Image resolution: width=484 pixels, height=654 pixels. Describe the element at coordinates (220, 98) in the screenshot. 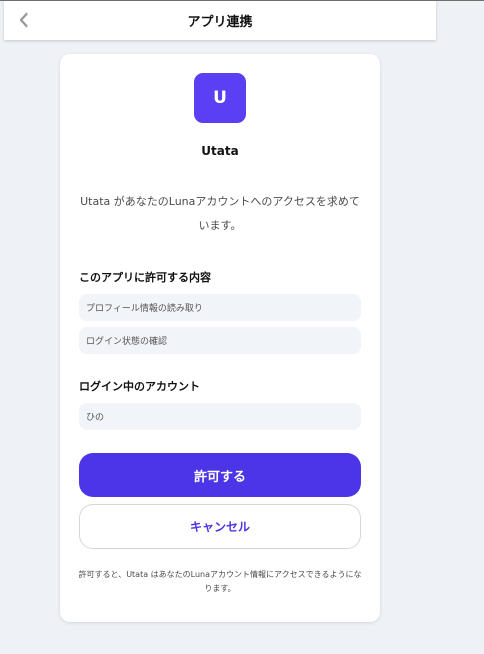

I see `app-icon: U` at that location.